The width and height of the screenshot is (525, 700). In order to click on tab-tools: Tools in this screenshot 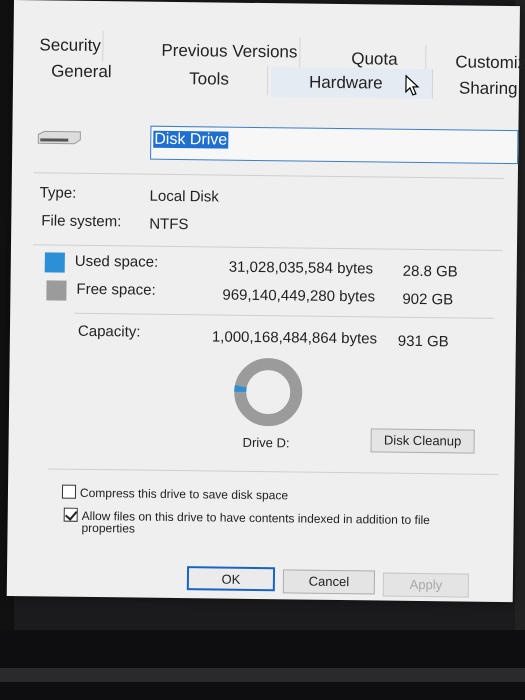, I will do `click(209, 79)`.